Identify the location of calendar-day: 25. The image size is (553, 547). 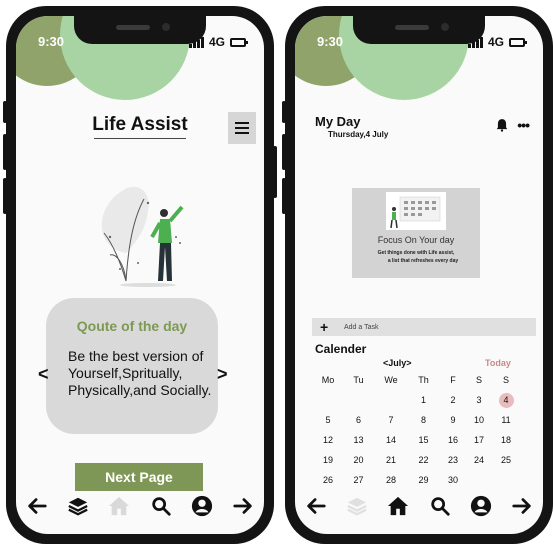
(506, 460).